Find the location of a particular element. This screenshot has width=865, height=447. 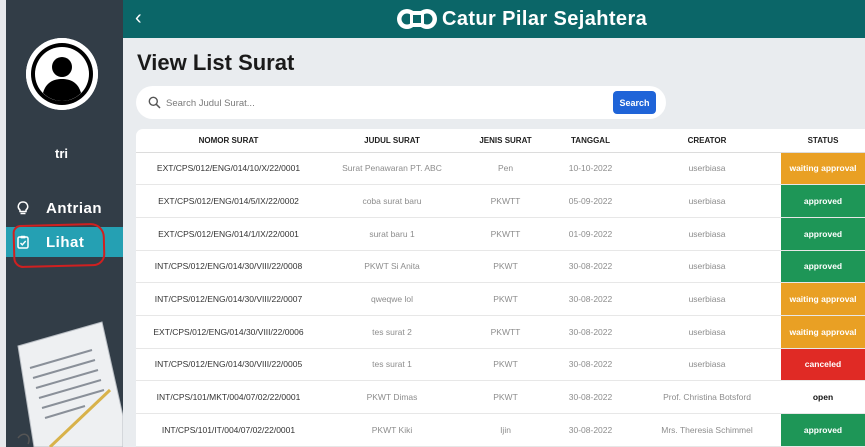

cell-tanggal: 05-09-2022 is located at coordinates (590, 201).